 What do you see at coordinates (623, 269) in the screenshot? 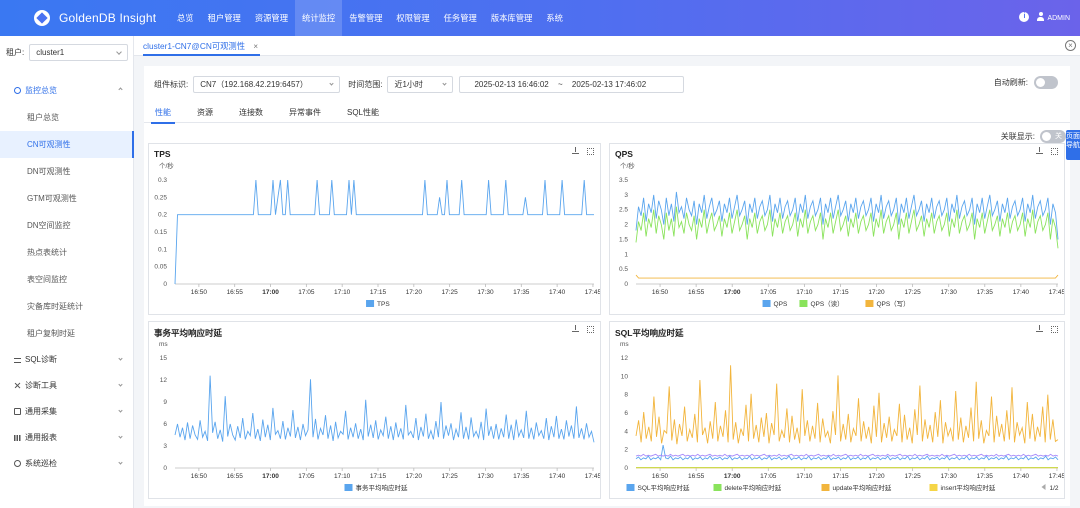
I see `y-tick-label: 0.5` at bounding box center [623, 269].